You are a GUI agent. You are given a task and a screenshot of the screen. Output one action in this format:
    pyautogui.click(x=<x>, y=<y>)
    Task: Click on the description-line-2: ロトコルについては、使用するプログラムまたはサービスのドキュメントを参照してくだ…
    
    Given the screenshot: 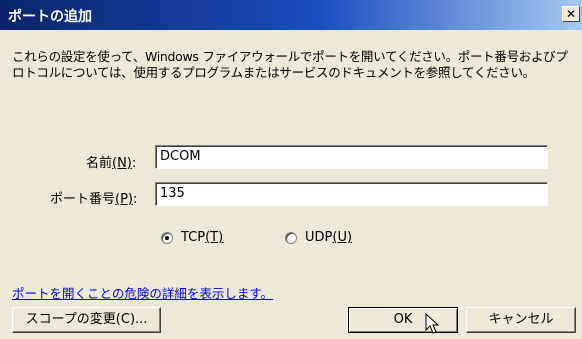 What is the action you would take?
    pyautogui.click(x=273, y=72)
    